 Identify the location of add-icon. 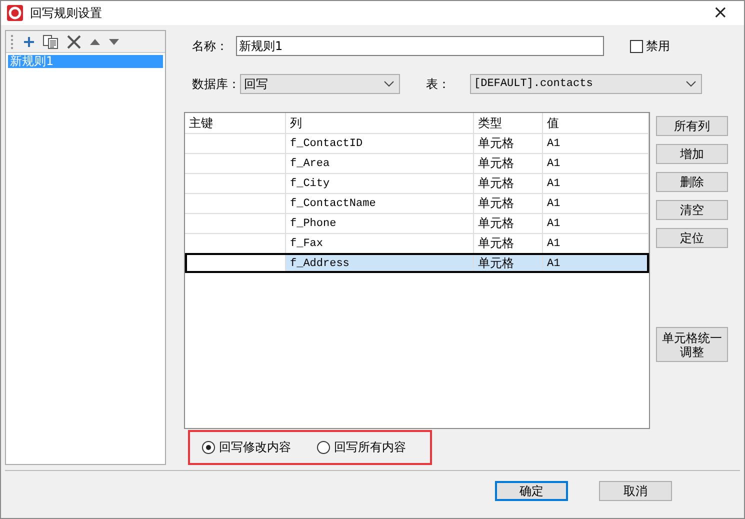
(29, 41).